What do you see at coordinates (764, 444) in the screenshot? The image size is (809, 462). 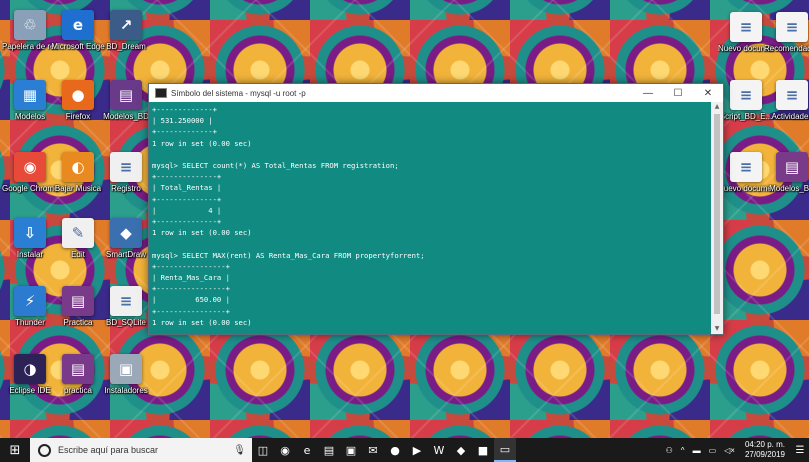 I see `clock-time: 04:20 p. m.` at bounding box center [764, 444].